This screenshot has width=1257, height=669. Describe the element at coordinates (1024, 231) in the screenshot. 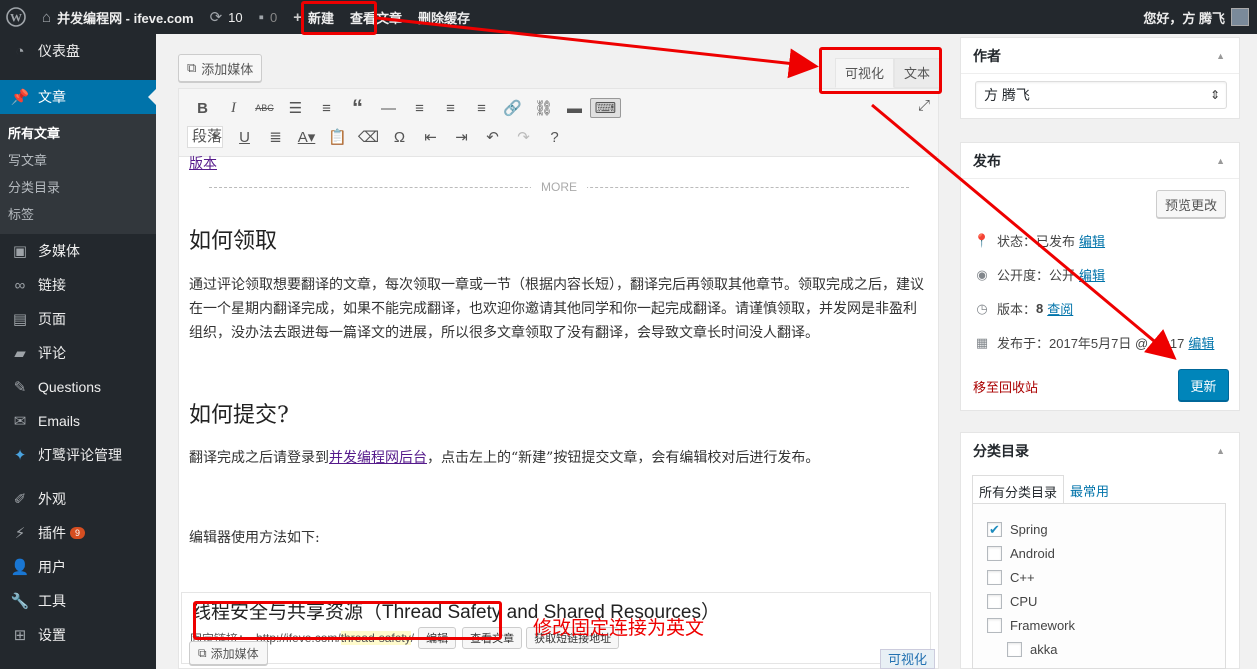

I see `arrow-to-update-button` at that location.